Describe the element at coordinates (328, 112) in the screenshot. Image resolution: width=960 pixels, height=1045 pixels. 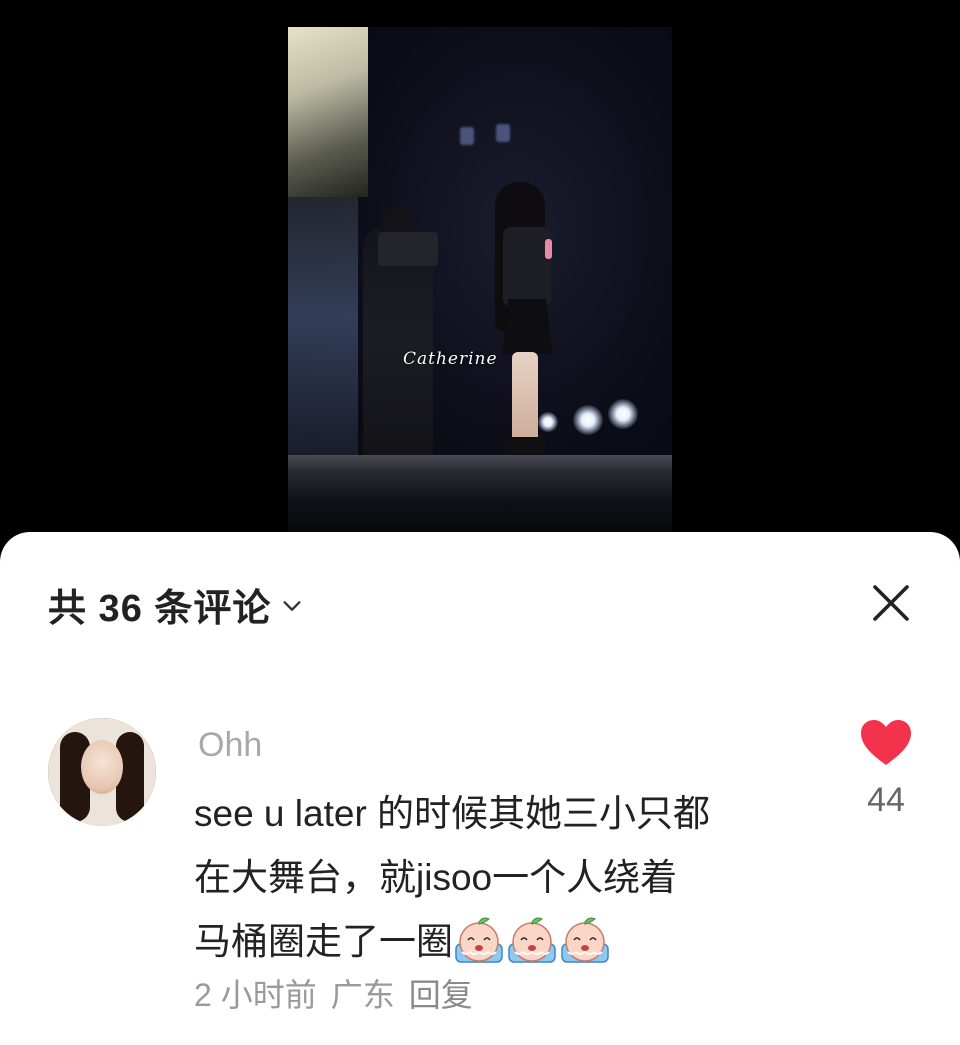
I see `led-screen-panel` at that location.